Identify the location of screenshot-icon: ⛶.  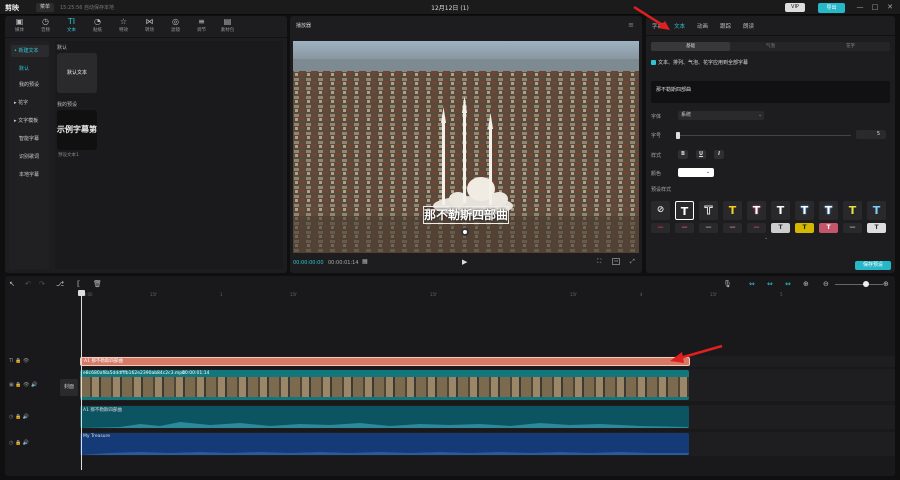
(599, 262).